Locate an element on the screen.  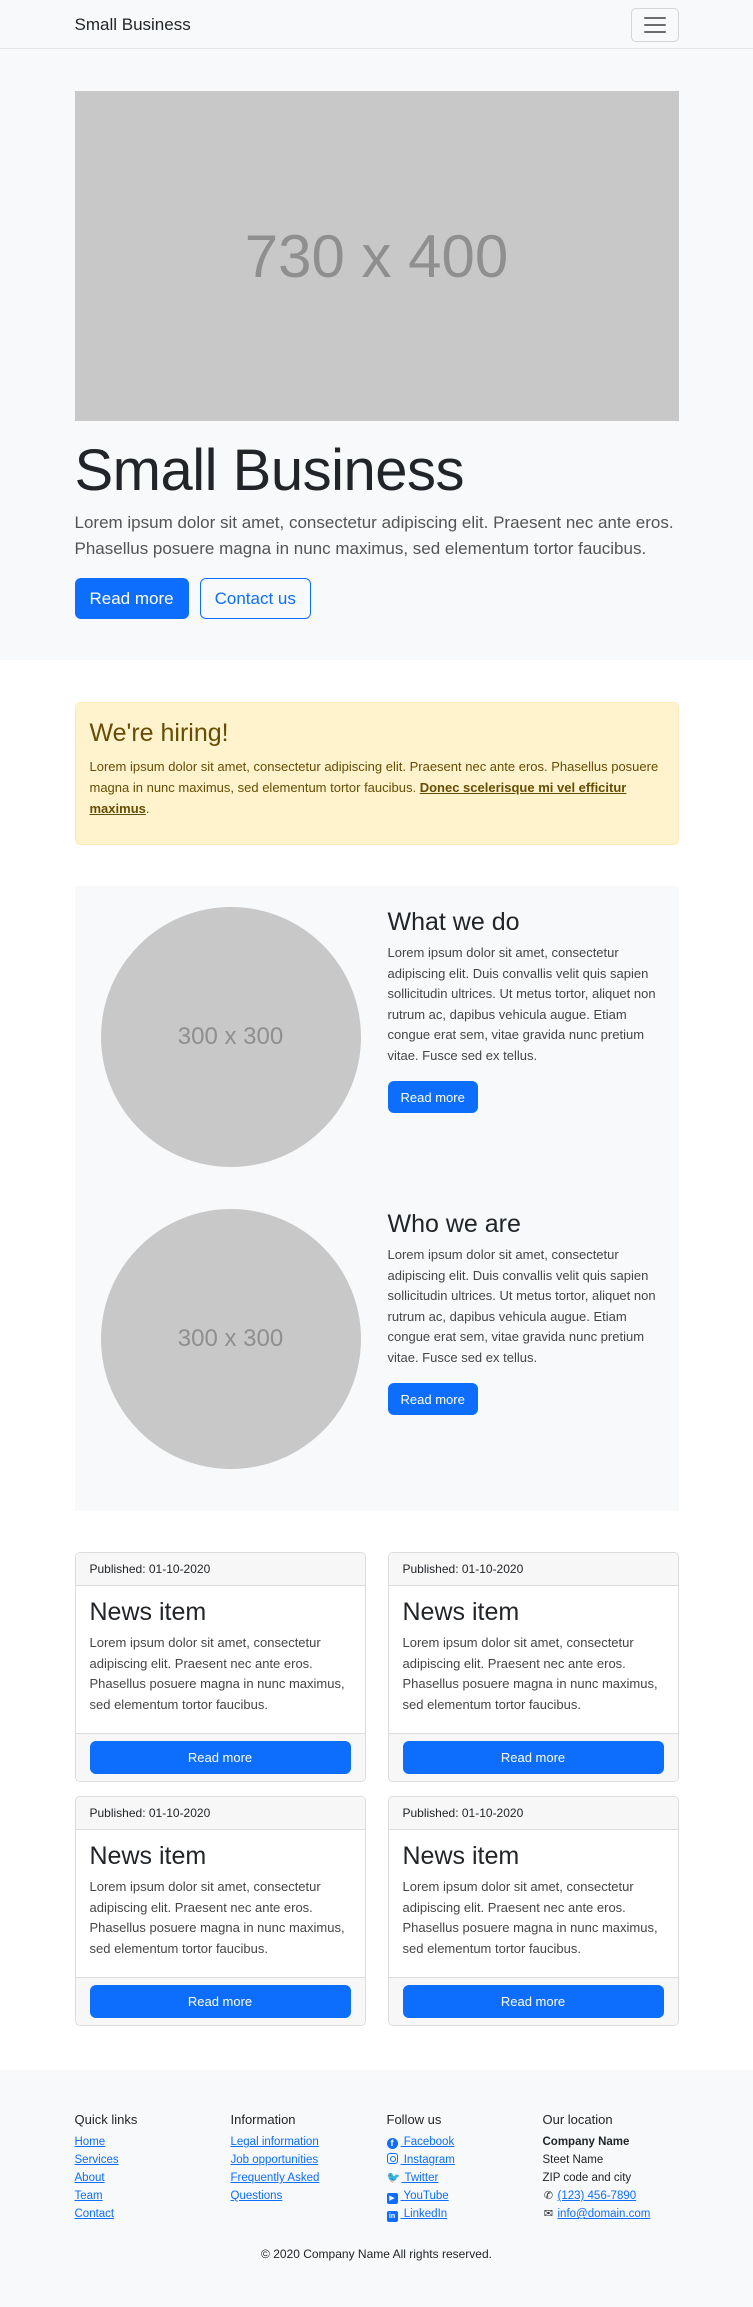
hero-read-more-button: Read more is located at coordinates (131, 598).